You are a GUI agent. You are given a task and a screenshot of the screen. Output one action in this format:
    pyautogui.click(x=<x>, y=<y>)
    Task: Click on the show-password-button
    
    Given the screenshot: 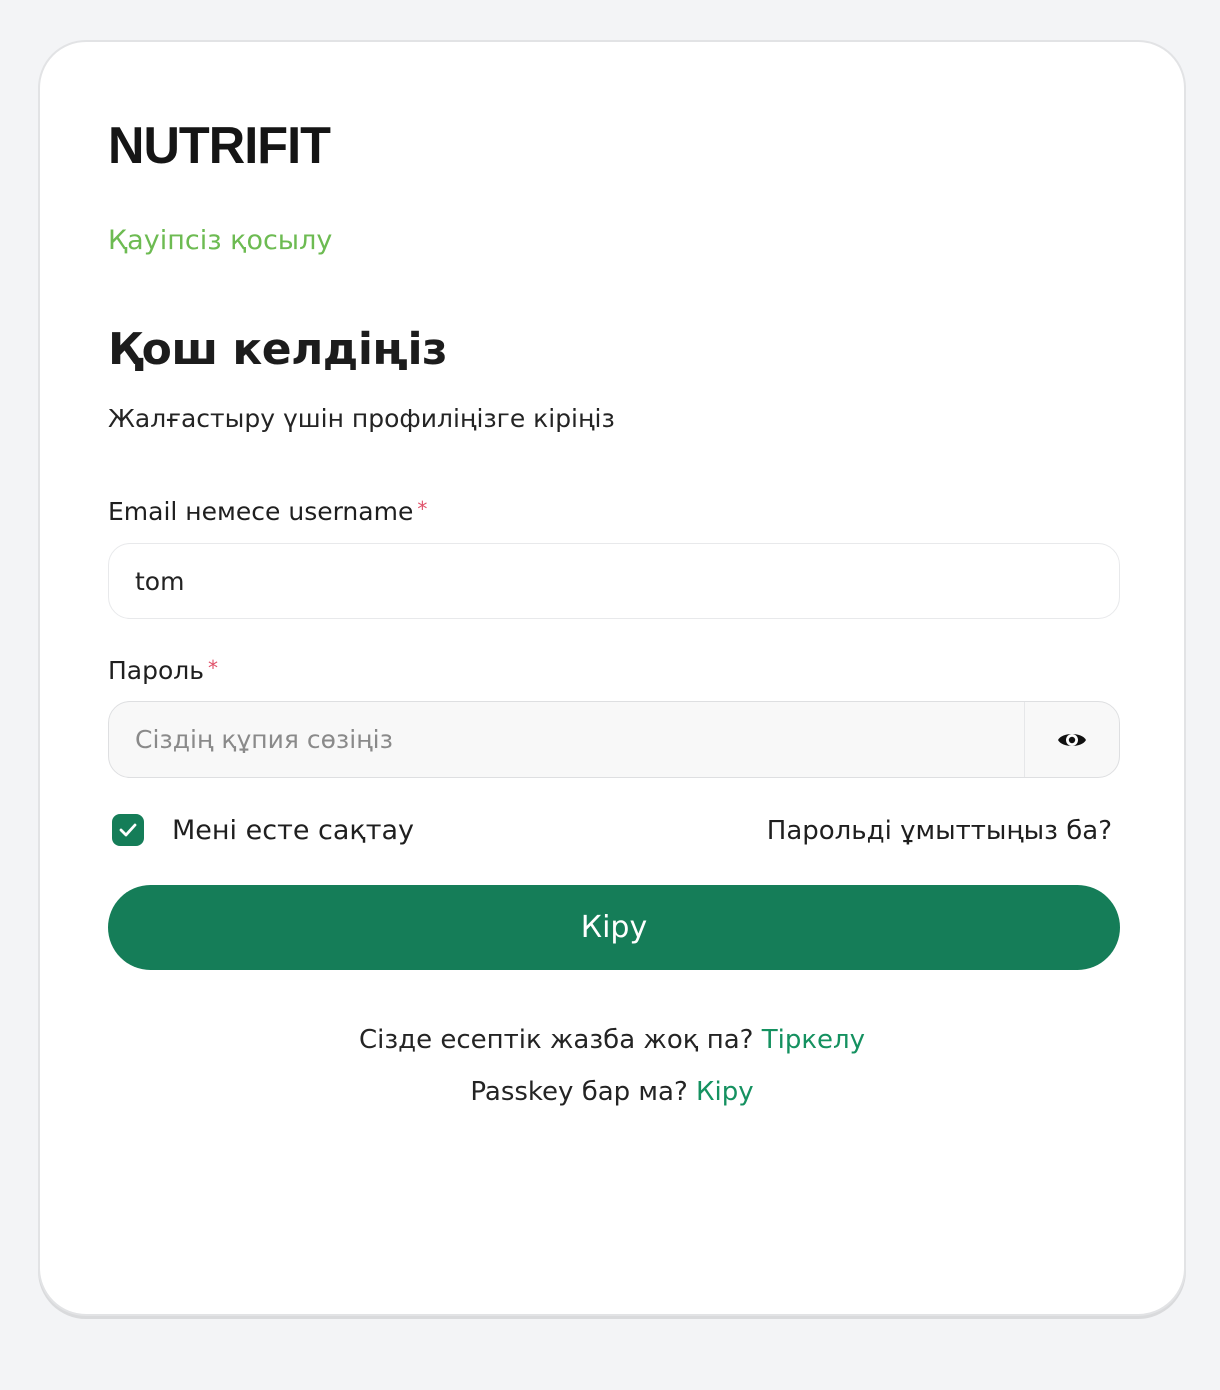 What is the action you would take?
    pyautogui.click(x=1071, y=739)
    